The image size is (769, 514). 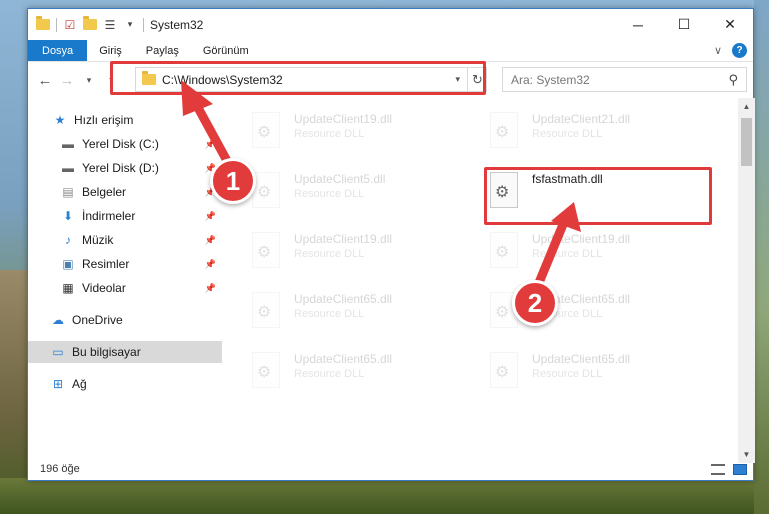 What do you see at coordinates (390, 24) in the screenshot?
I see `title-bar: ☑ ☰ ▾ System32 ─ ☐ ✕` at bounding box center [390, 24].